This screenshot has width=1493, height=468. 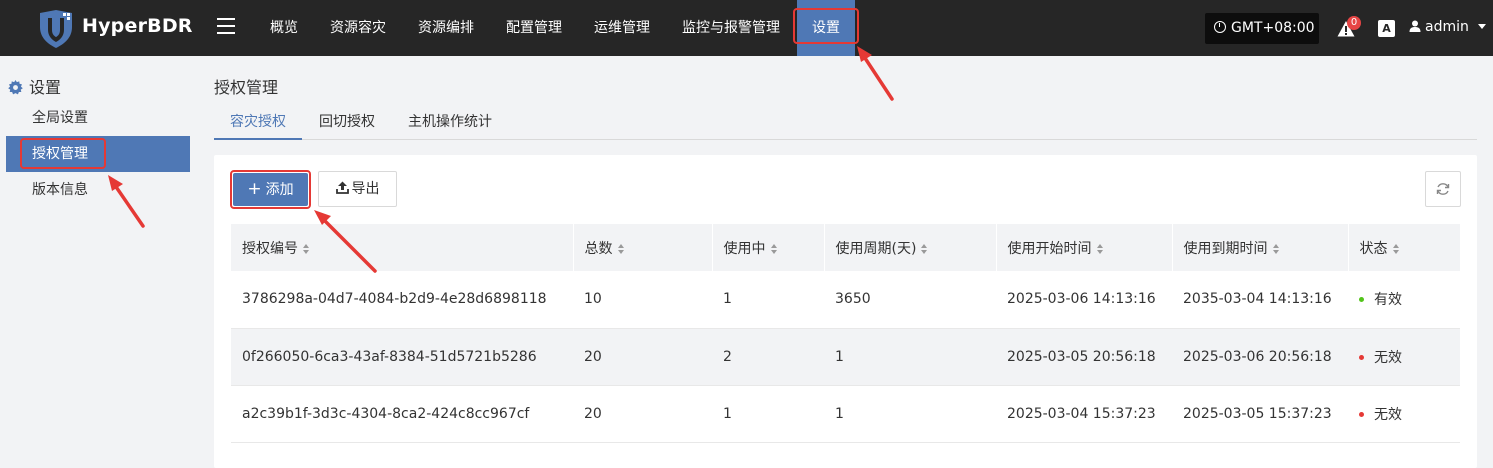 I want to click on cell-license-id: a2c39b1f-3d3c-4304-8ca2-424c8cc967cf, so click(x=402, y=414).